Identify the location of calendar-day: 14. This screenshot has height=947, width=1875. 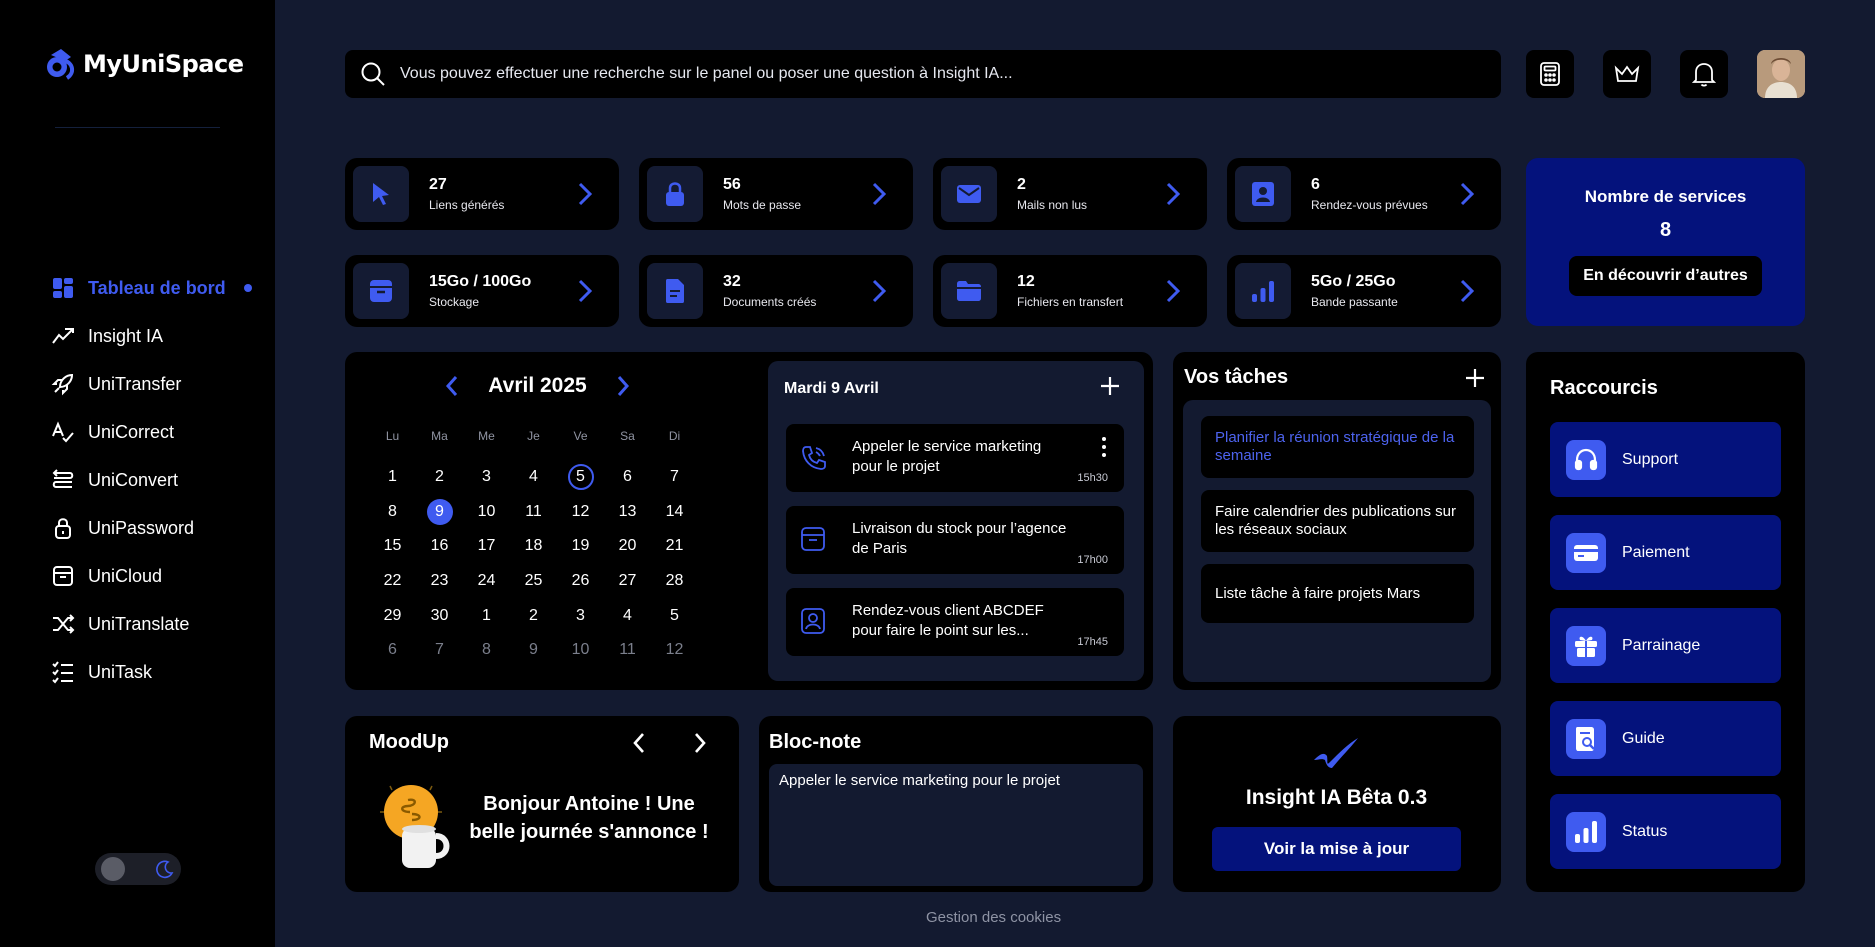
(674, 512).